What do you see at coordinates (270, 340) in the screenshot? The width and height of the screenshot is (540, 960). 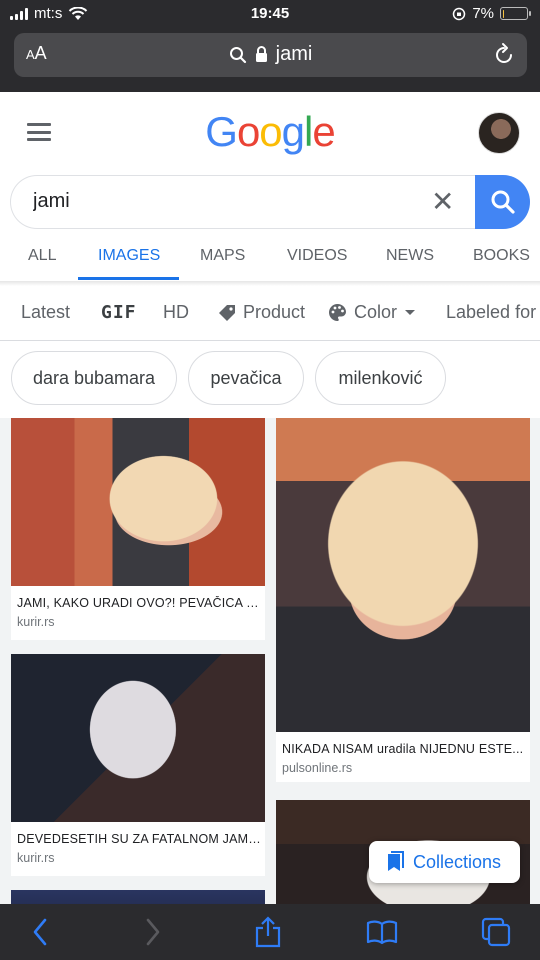 I see `filters-divider` at bounding box center [270, 340].